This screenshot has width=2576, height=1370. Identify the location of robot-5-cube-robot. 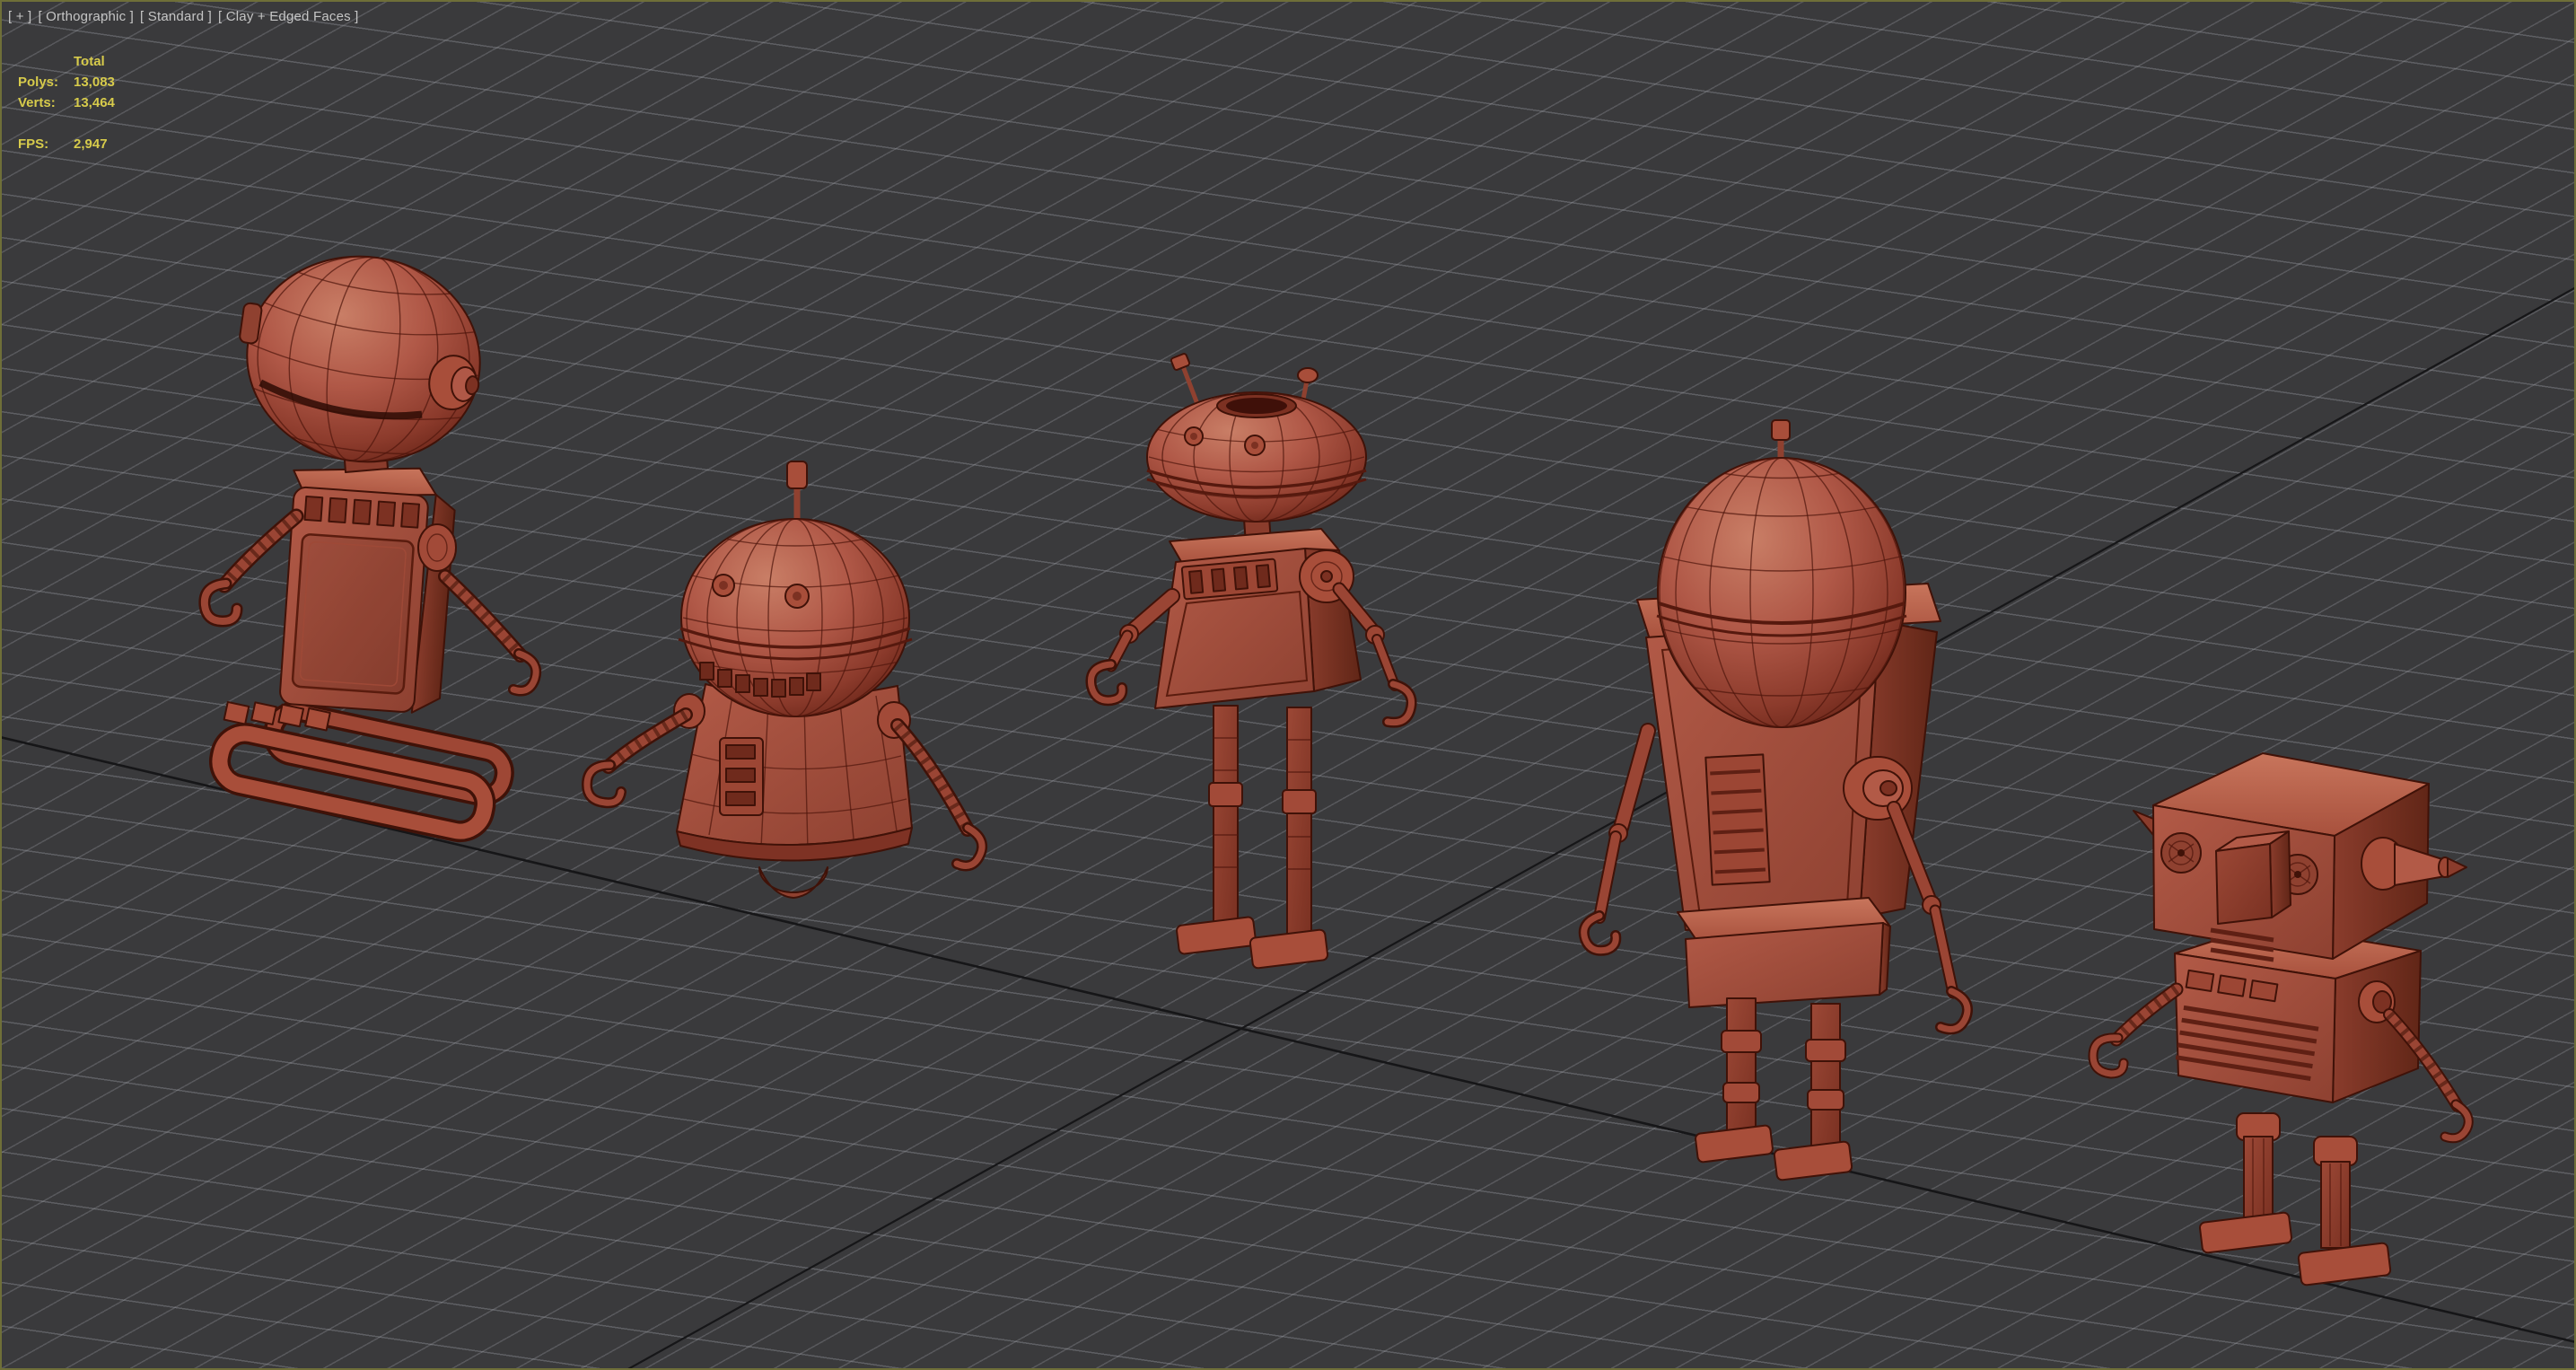
(2281, 1019).